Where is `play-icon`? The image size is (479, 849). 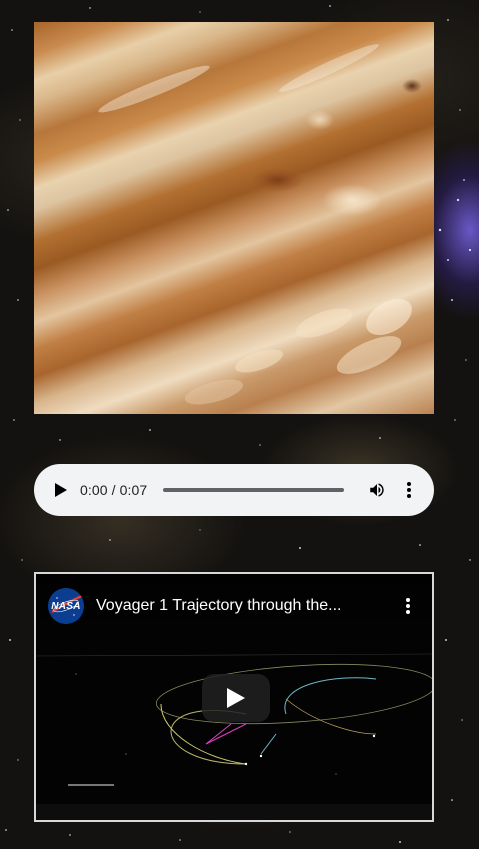 play-icon is located at coordinates (61, 490).